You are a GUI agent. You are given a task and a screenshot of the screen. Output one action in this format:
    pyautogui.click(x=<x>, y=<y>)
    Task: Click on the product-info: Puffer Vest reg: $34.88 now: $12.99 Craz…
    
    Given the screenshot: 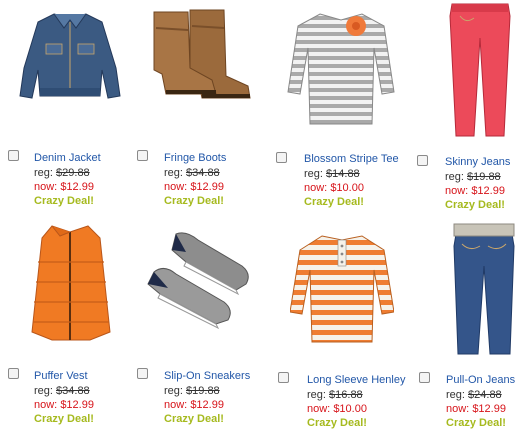 What is the action you would take?
    pyautogui.click(x=64, y=397)
    